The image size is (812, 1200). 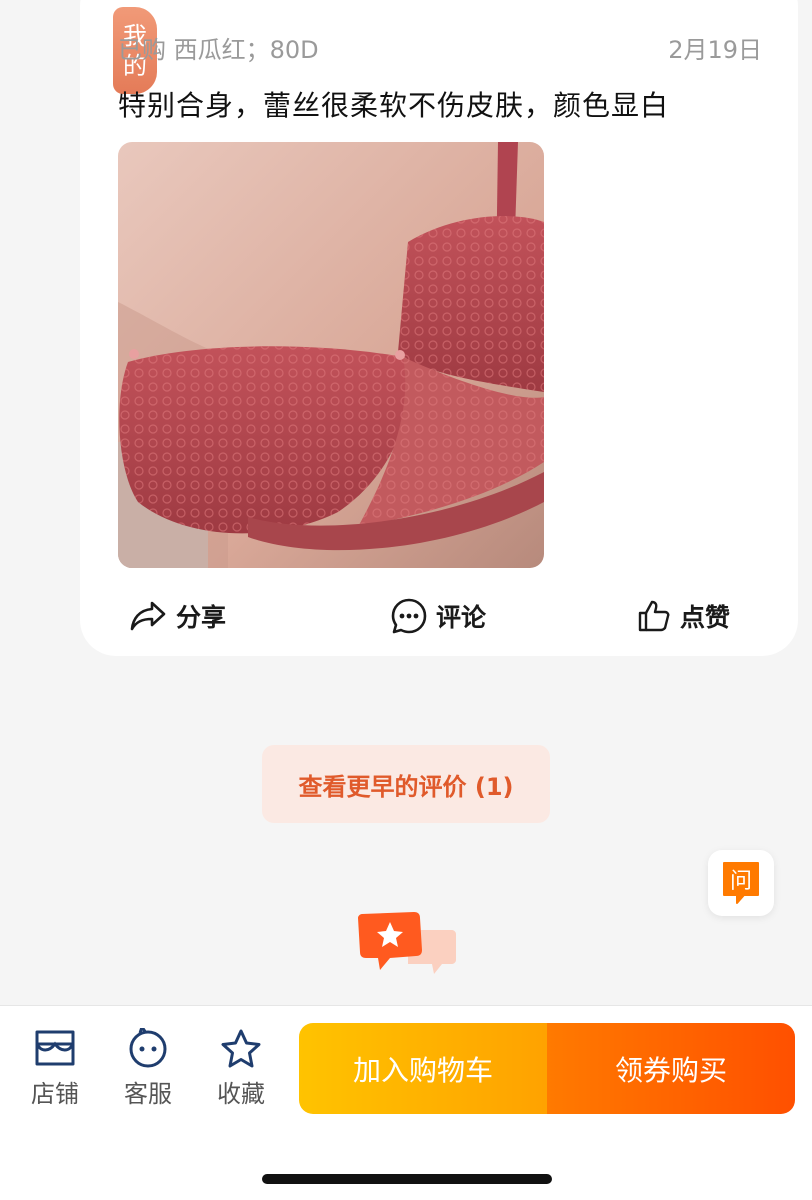 I want to click on share-button: 分享, so click(x=177, y=616).